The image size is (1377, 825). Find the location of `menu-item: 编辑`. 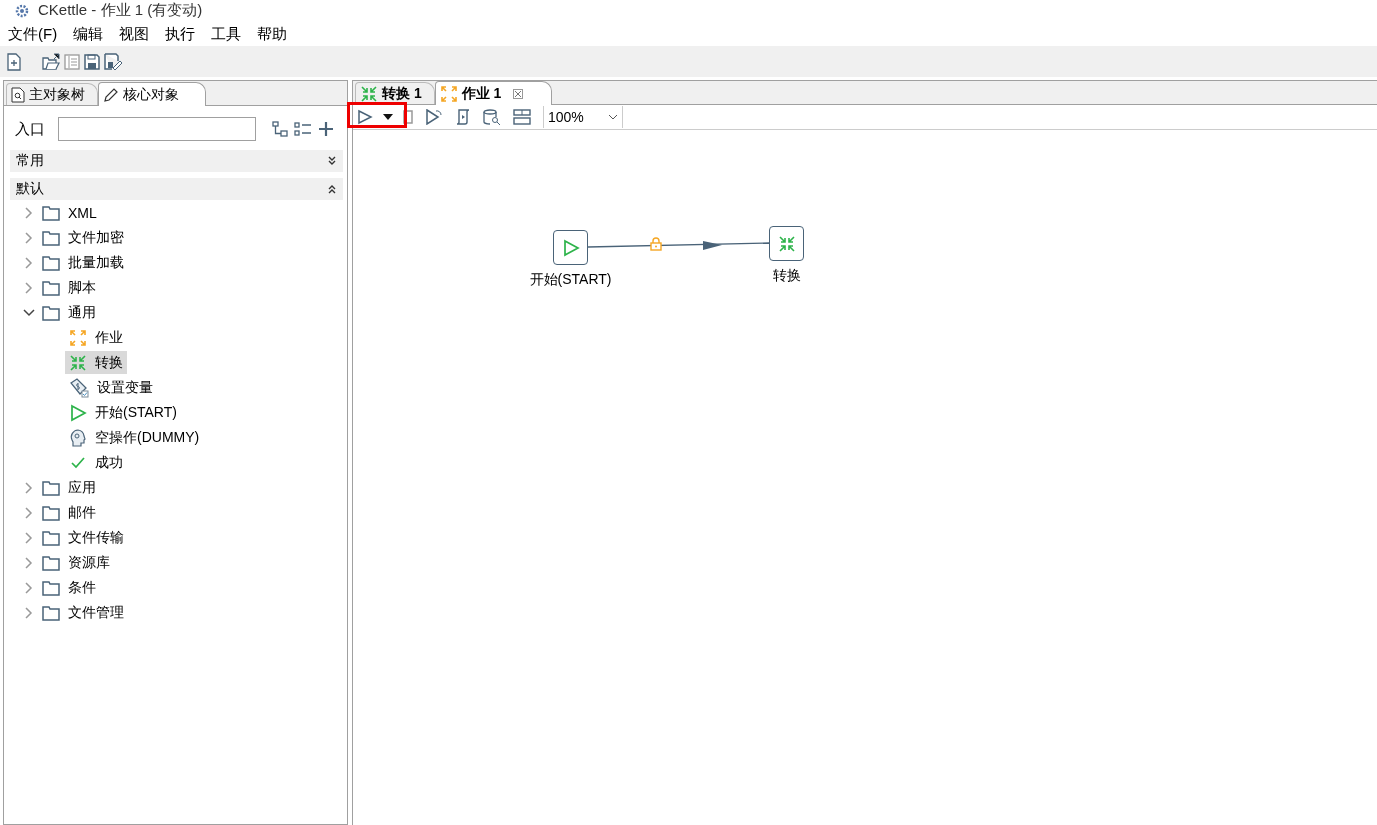

menu-item: 编辑 is located at coordinates (88, 34).